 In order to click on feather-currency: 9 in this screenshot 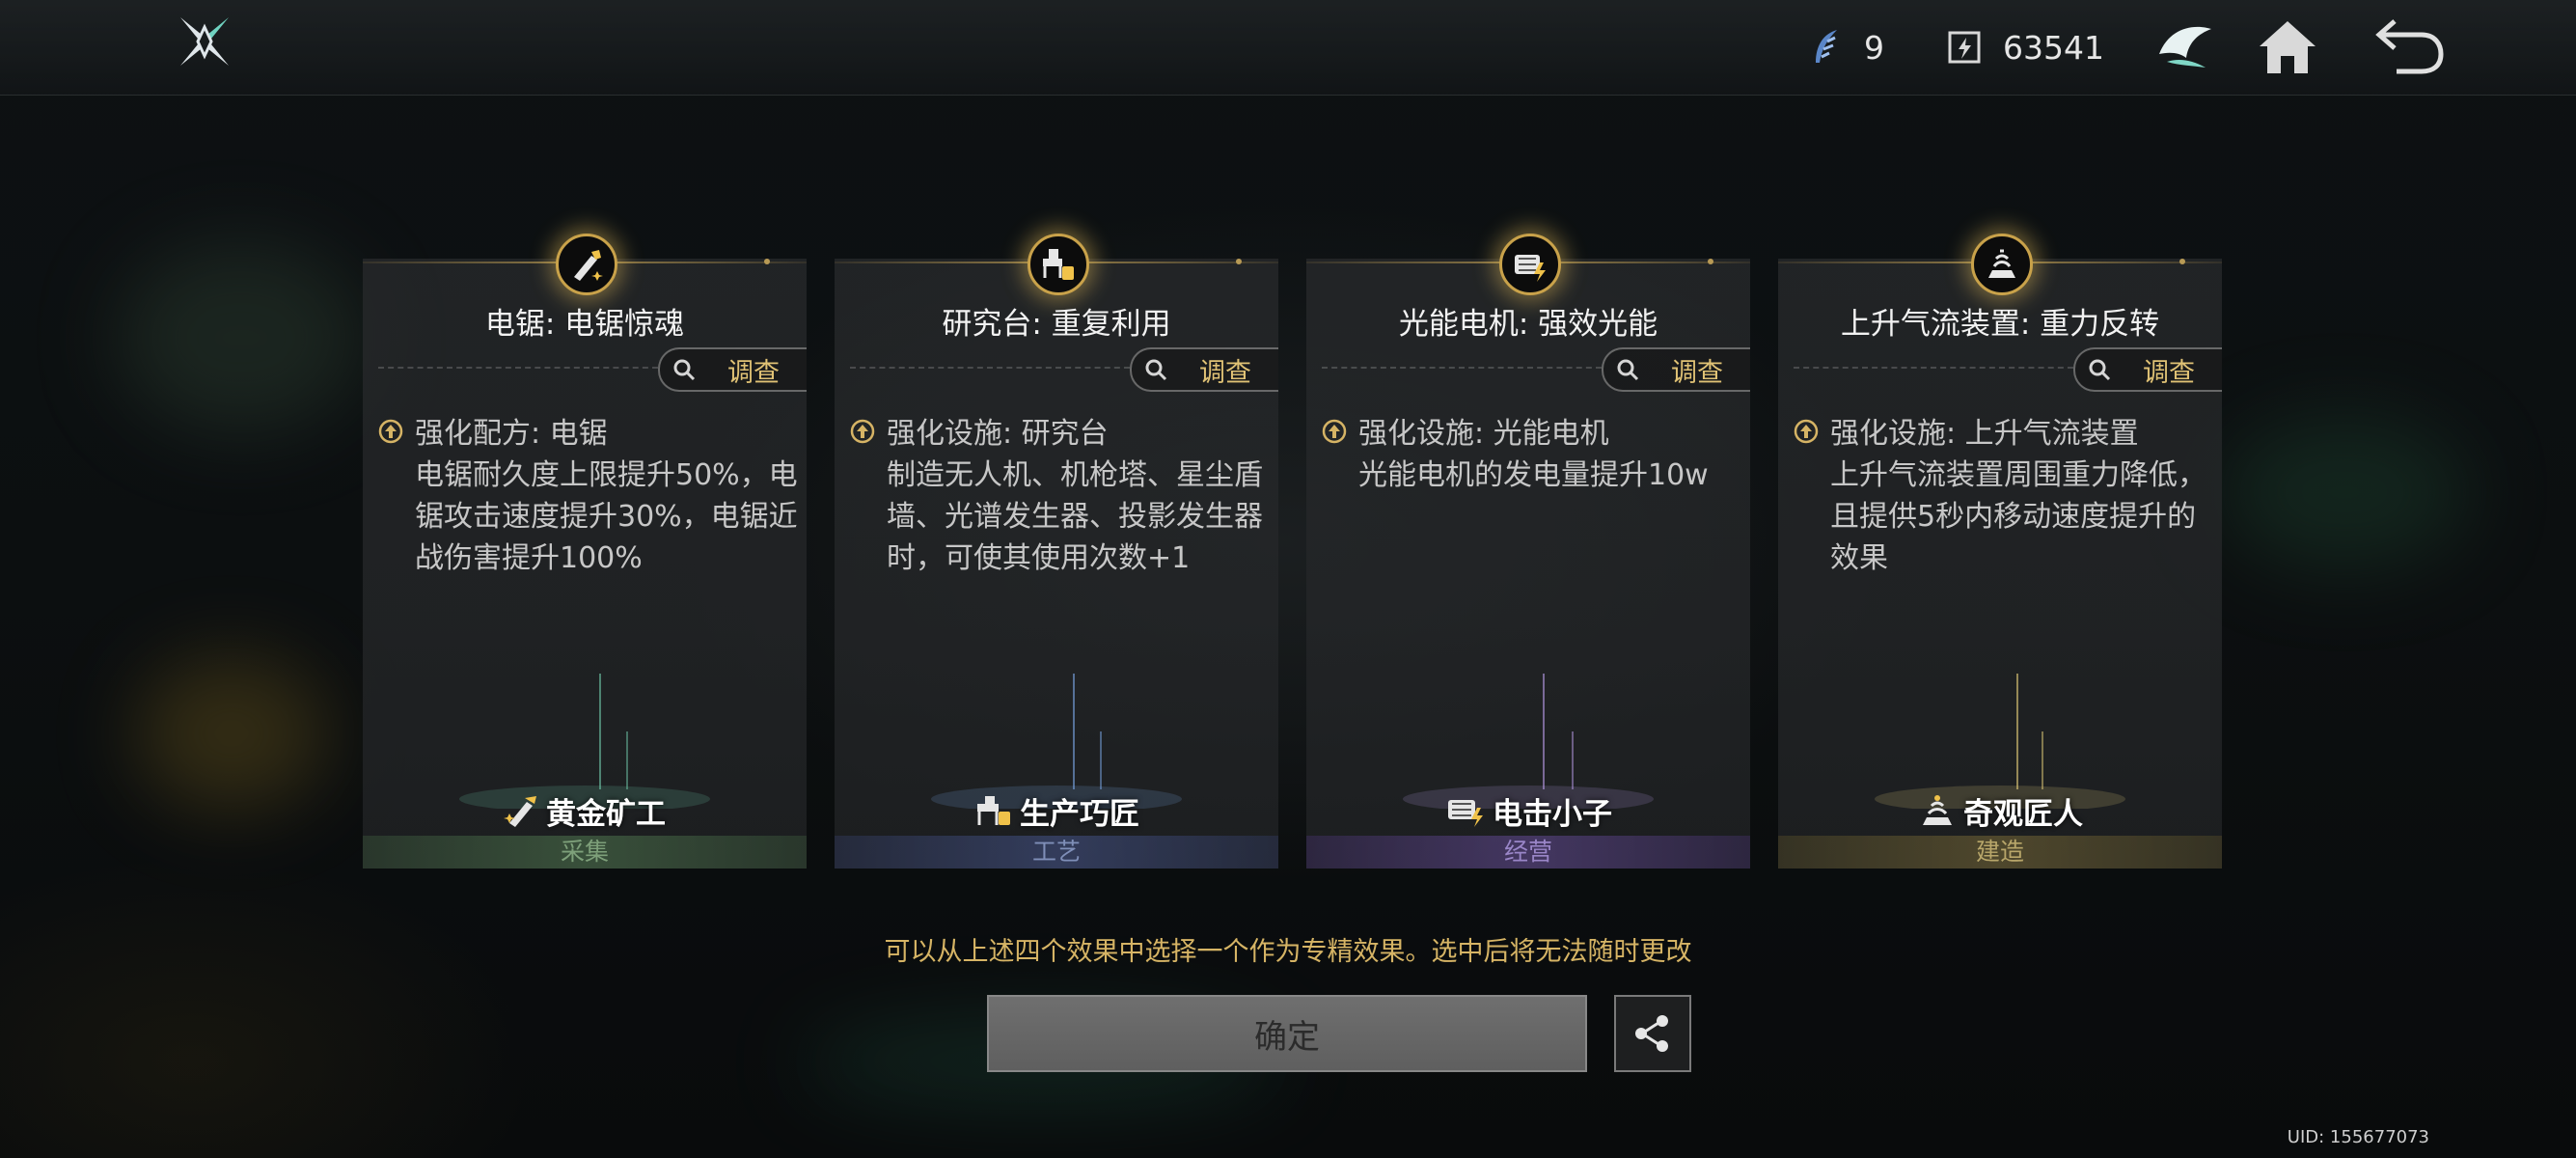, I will do `click(1847, 47)`.